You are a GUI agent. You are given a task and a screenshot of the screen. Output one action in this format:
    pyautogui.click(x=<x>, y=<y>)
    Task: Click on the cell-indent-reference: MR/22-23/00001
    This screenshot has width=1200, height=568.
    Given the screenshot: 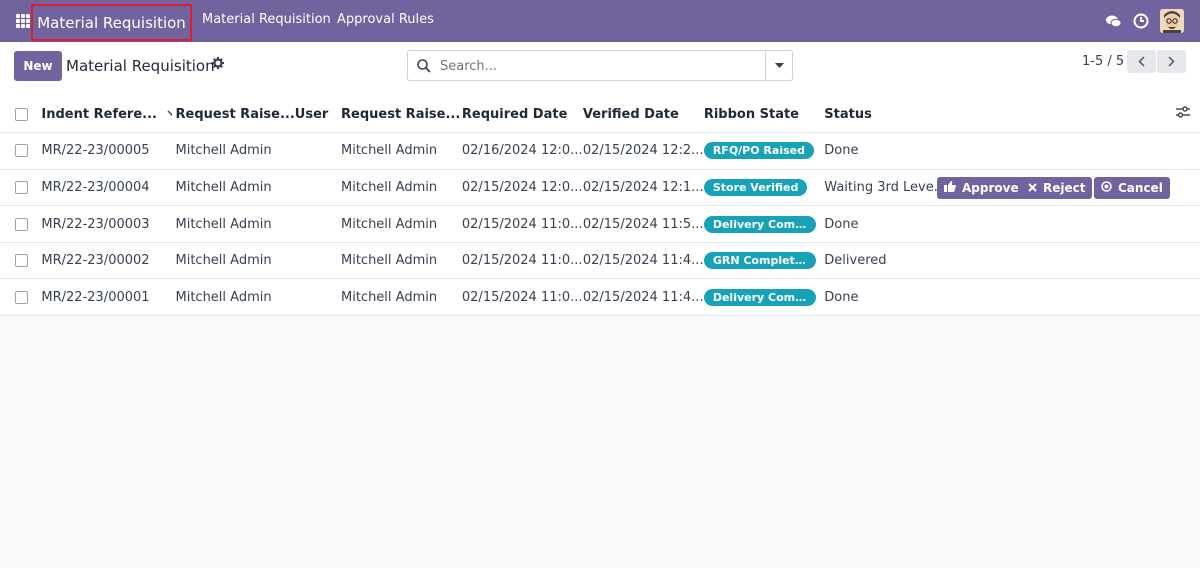 What is the action you would take?
    pyautogui.click(x=104, y=297)
    